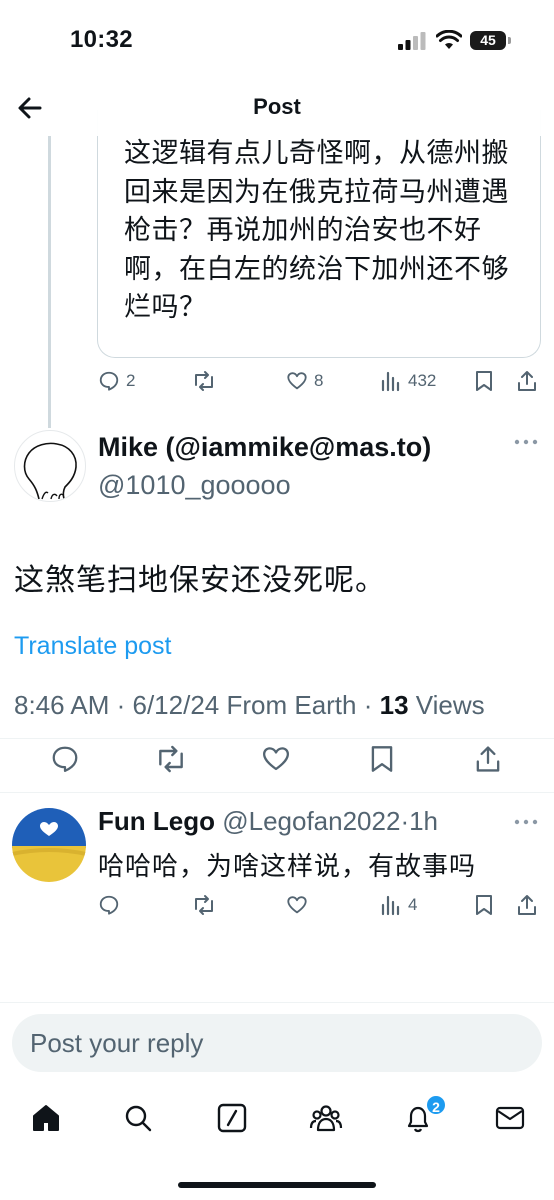 This screenshot has width=554, height=1200. I want to click on landscape-avatar-icon, so click(49, 845).